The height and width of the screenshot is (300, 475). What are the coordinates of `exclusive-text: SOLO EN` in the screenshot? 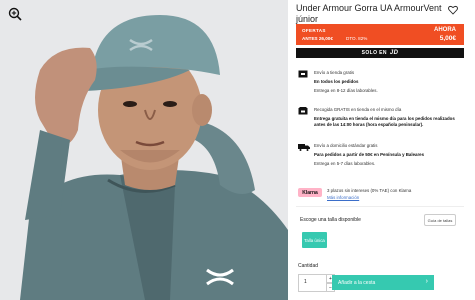 It's located at (374, 53).